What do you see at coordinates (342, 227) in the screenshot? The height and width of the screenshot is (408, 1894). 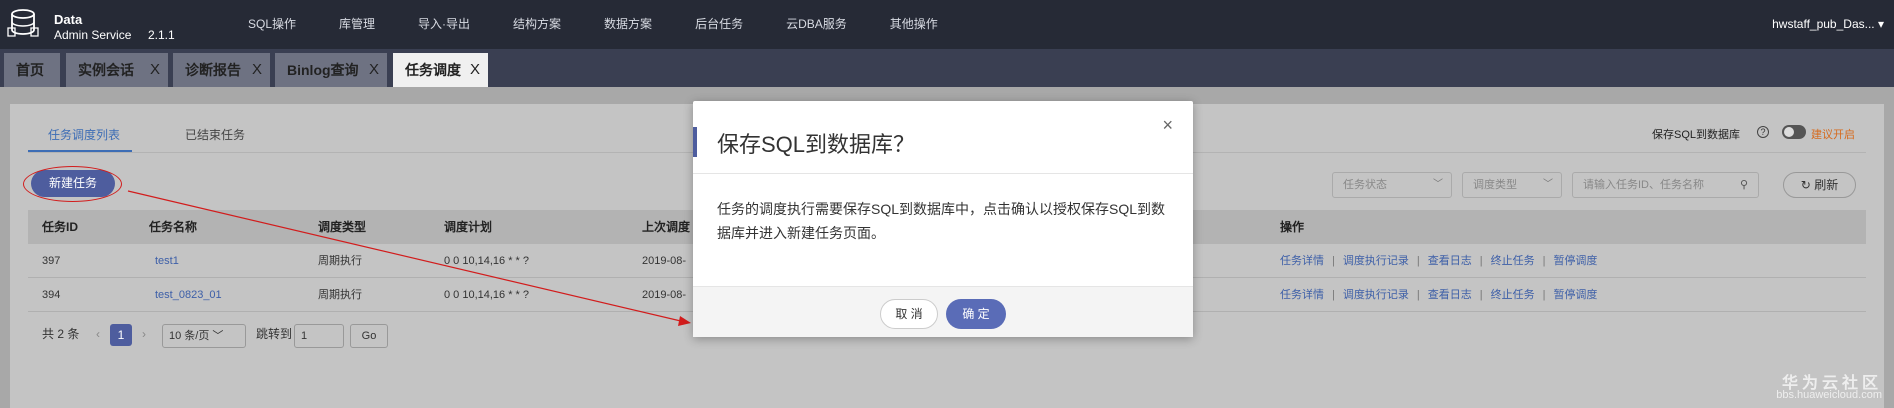 I see `col-schedule-type: 调度类型` at bounding box center [342, 227].